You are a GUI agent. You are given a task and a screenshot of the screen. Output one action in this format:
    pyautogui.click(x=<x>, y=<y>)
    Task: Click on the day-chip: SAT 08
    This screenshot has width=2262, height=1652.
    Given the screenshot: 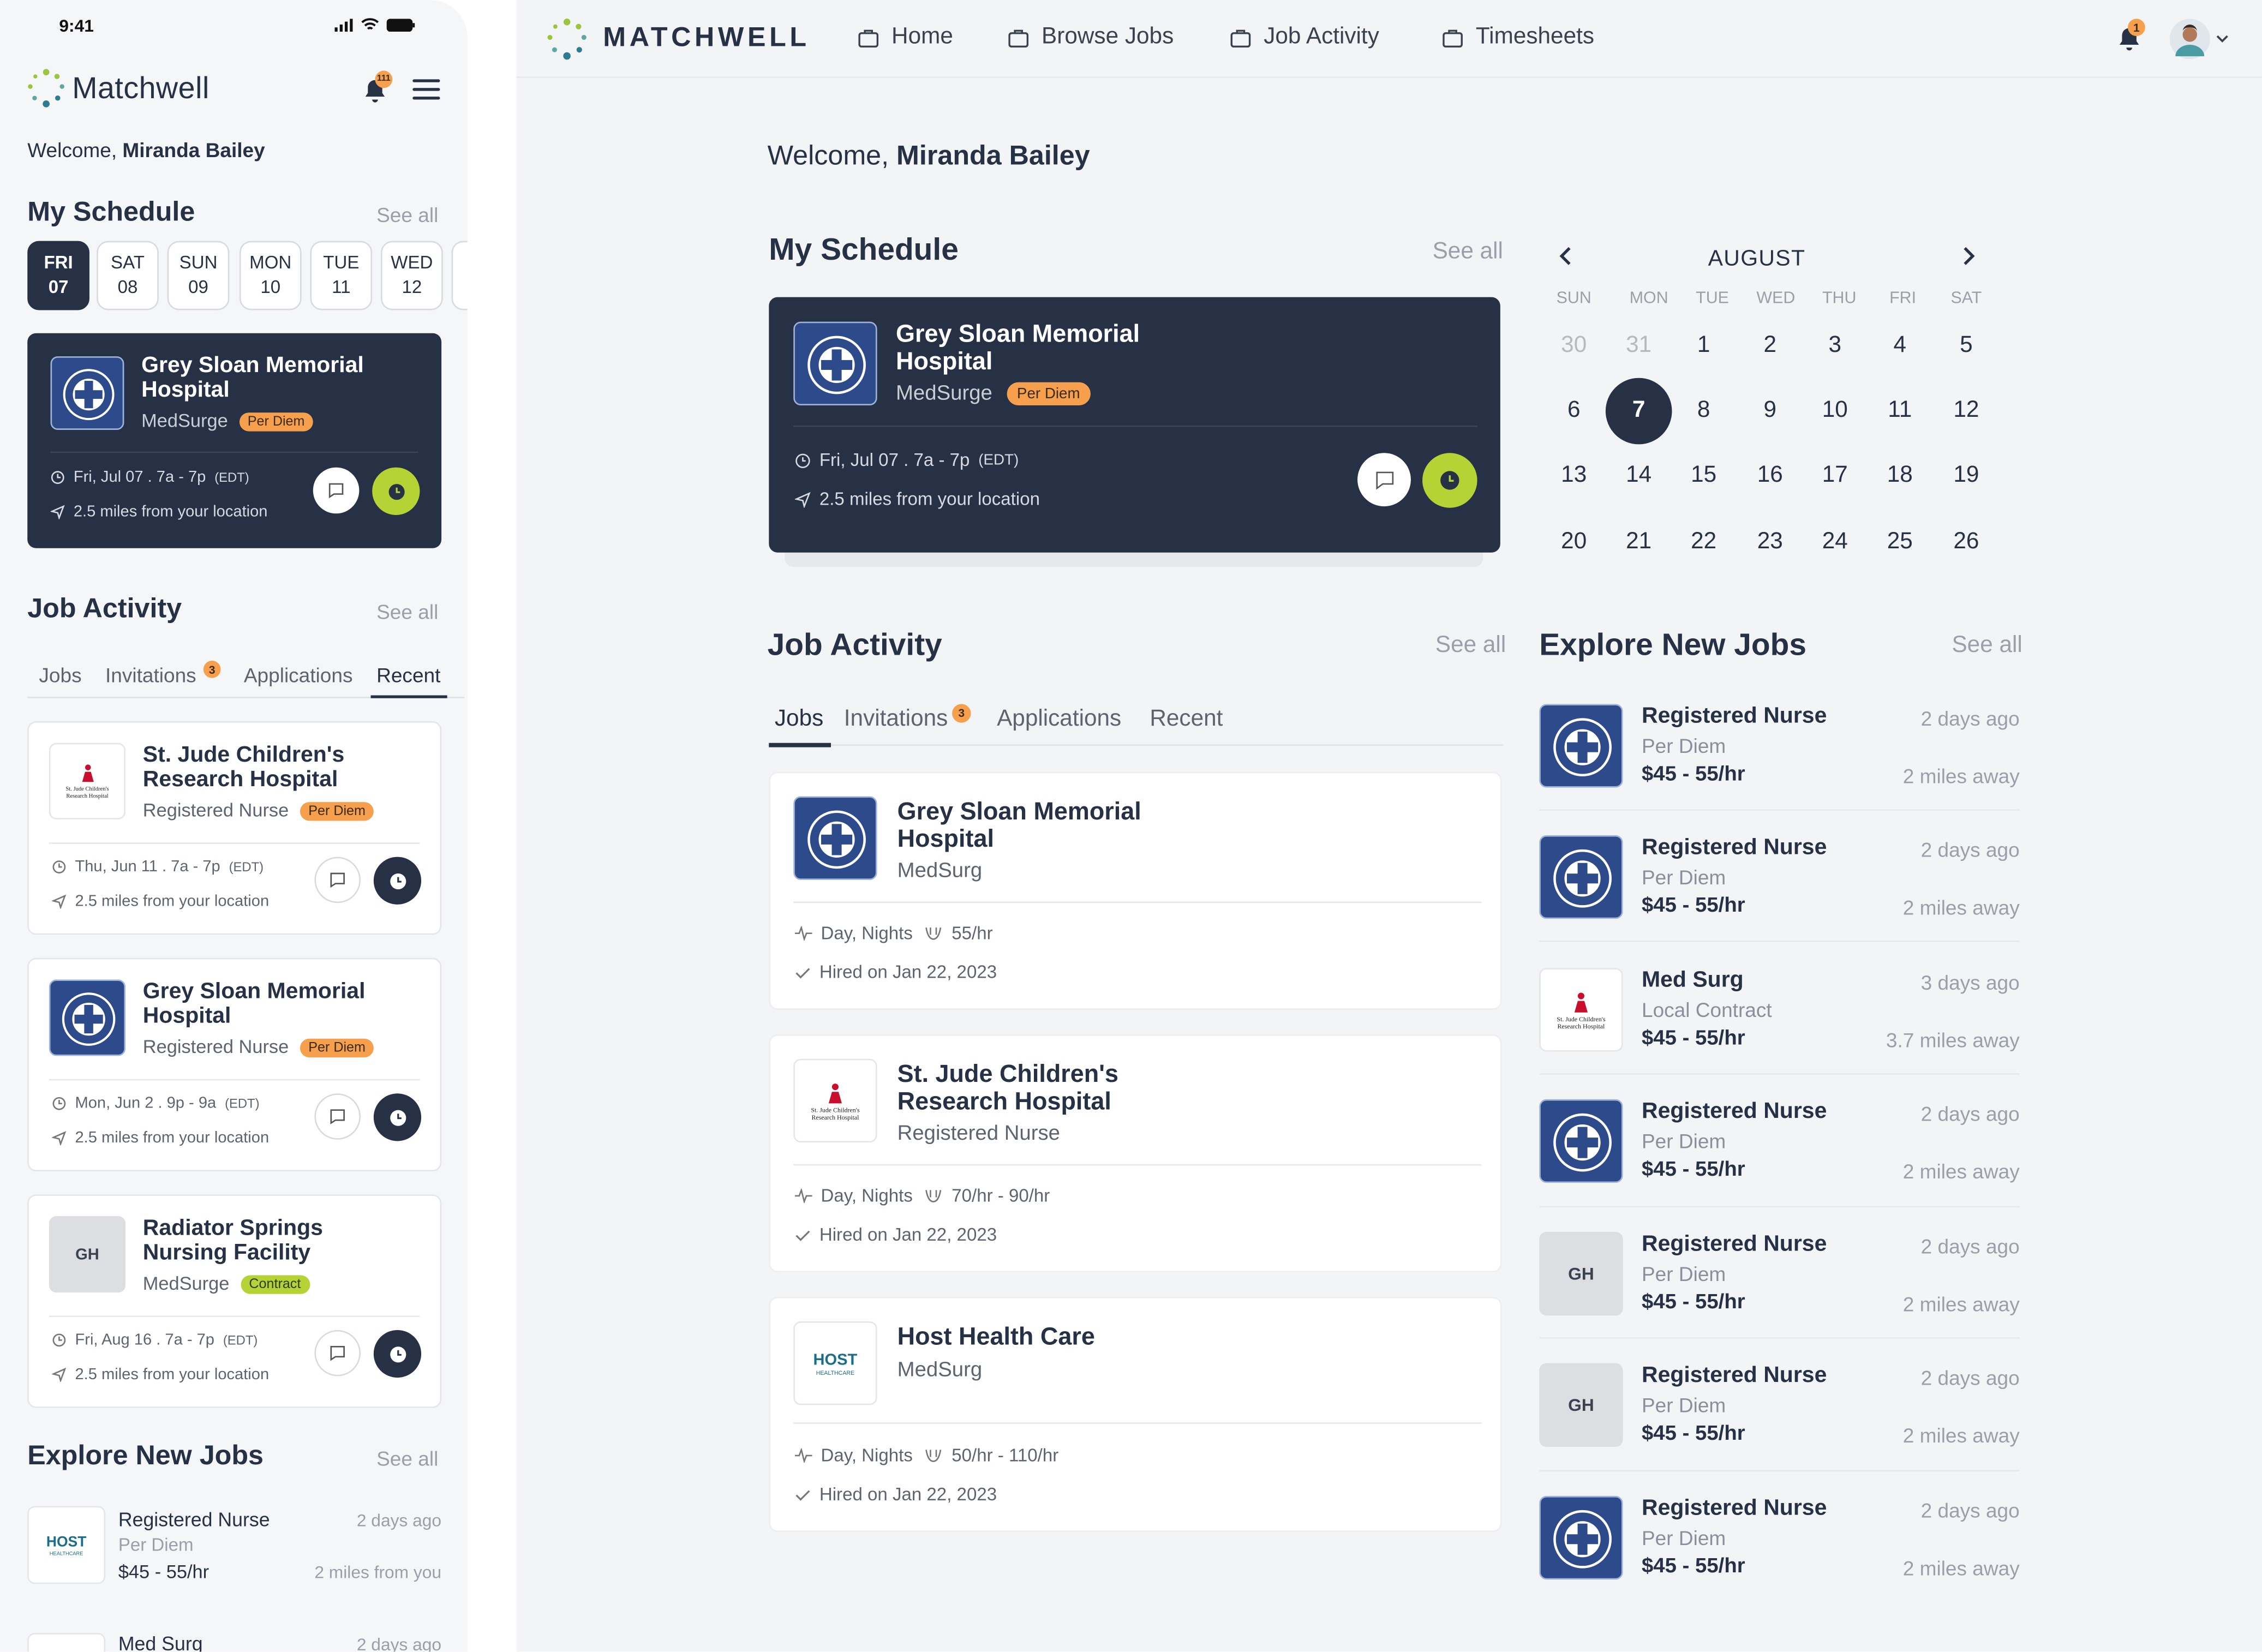 What is the action you would take?
    pyautogui.click(x=128, y=275)
    